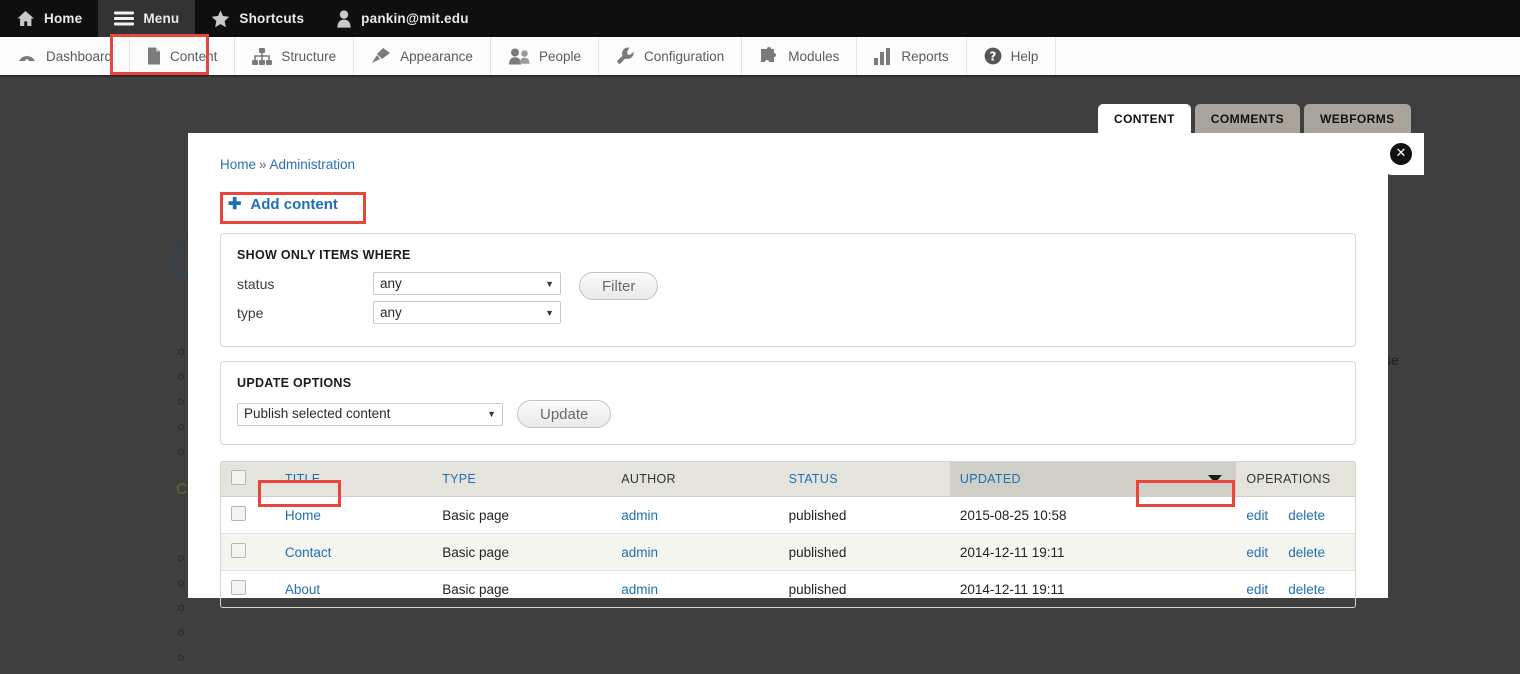 This screenshot has width=1520, height=674. What do you see at coordinates (467, 283) in the screenshot?
I see `status-filter-select: any ▼` at bounding box center [467, 283].